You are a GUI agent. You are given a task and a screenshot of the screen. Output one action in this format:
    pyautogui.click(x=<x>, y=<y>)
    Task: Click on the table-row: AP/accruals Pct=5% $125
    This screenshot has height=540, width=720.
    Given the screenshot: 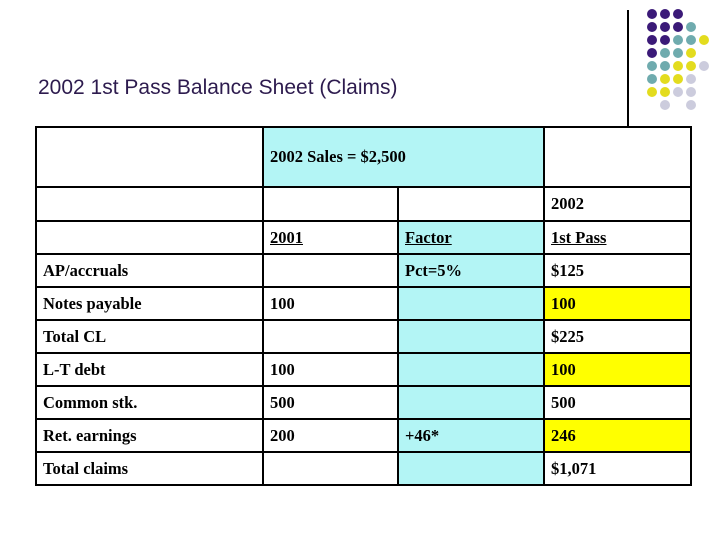 What is the action you would take?
    pyautogui.click(x=364, y=270)
    